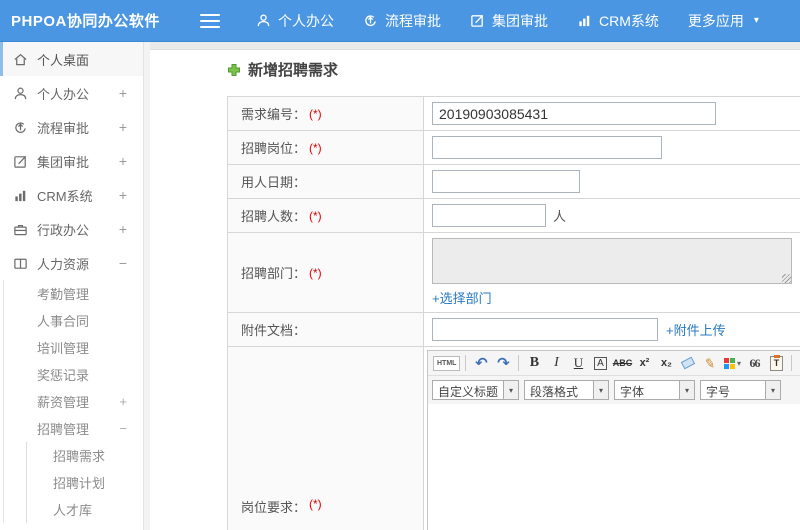  I want to click on theme-color-button: ▾, so click(732, 363).